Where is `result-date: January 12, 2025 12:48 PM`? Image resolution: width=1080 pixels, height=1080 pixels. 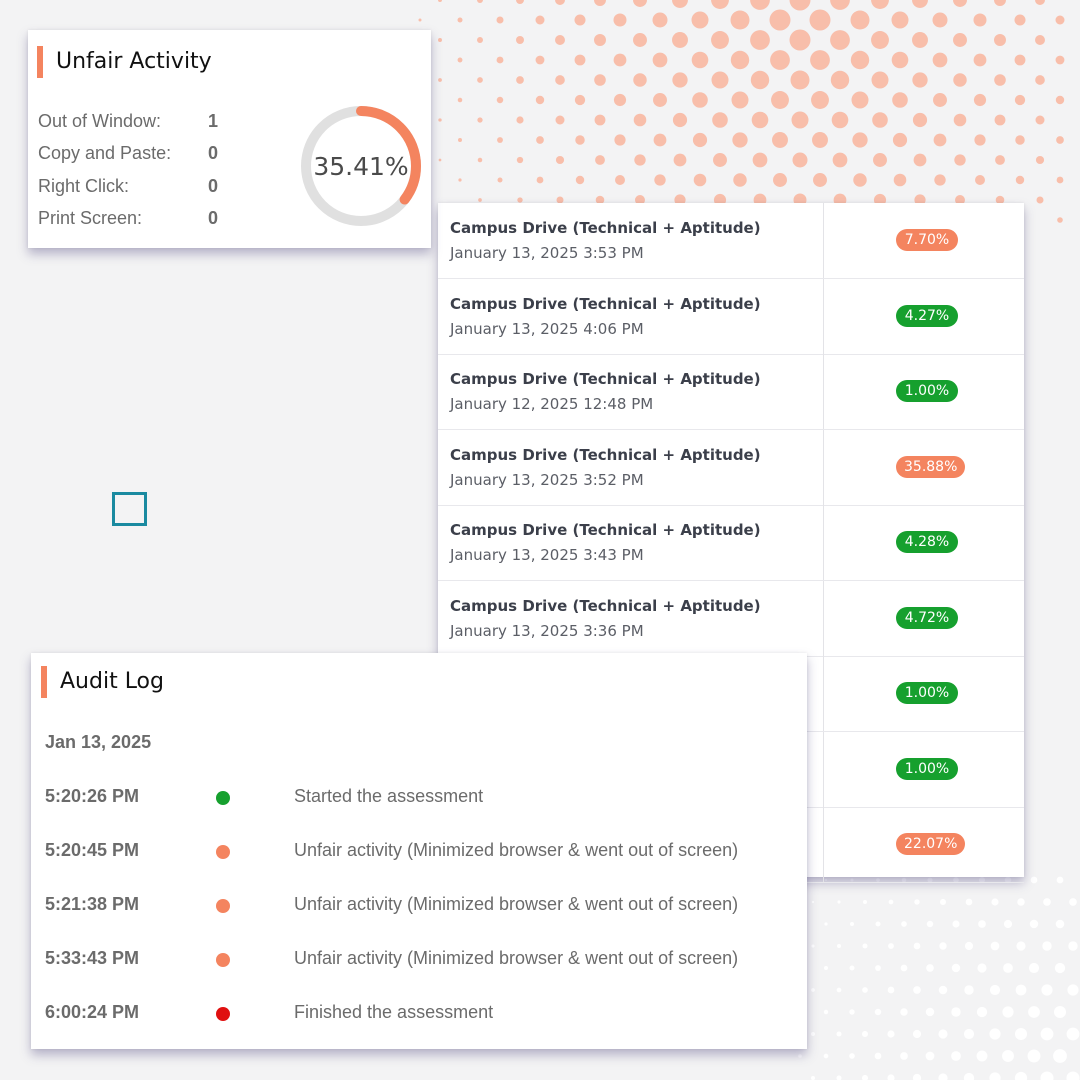
result-date: January 12, 2025 12:48 PM is located at coordinates (552, 404).